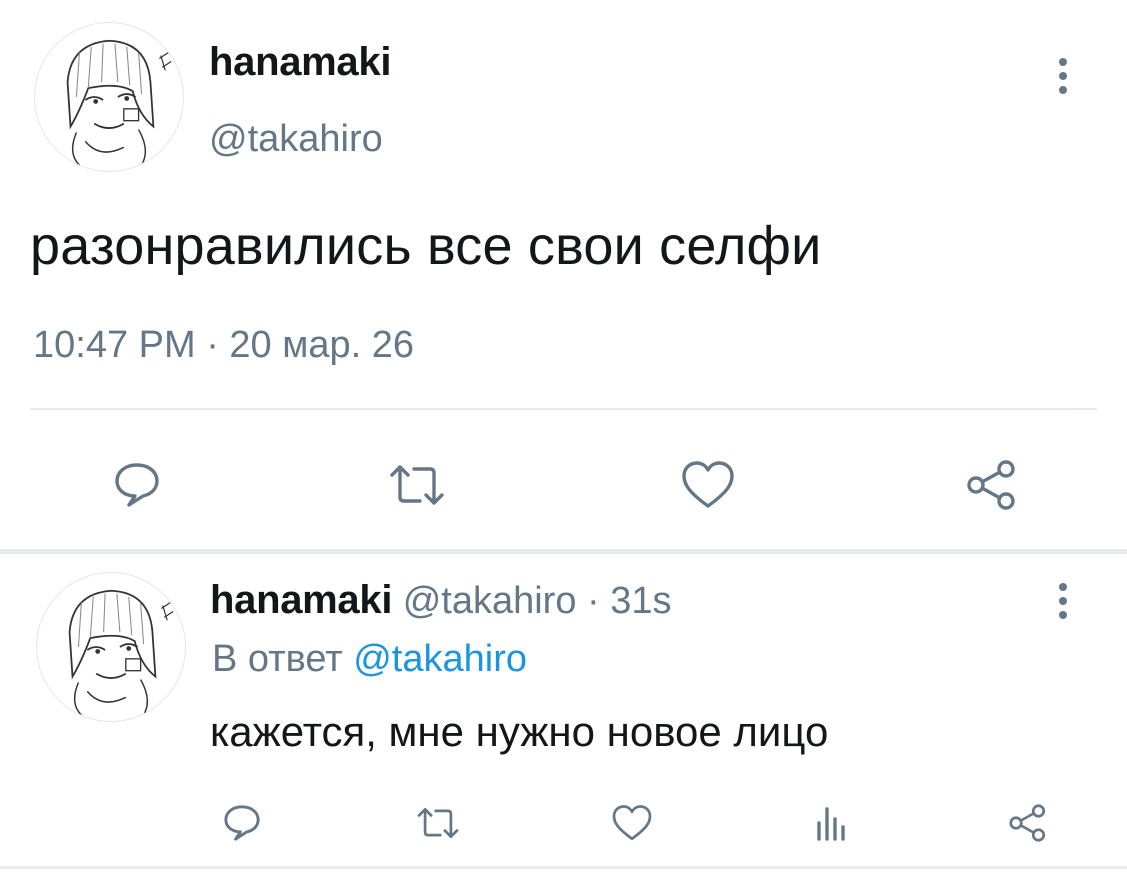 The height and width of the screenshot is (873, 1127). What do you see at coordinates (629, 601) in the screenshot?
I see `tweet-time: · 31s` at bounding box center [629, 601].